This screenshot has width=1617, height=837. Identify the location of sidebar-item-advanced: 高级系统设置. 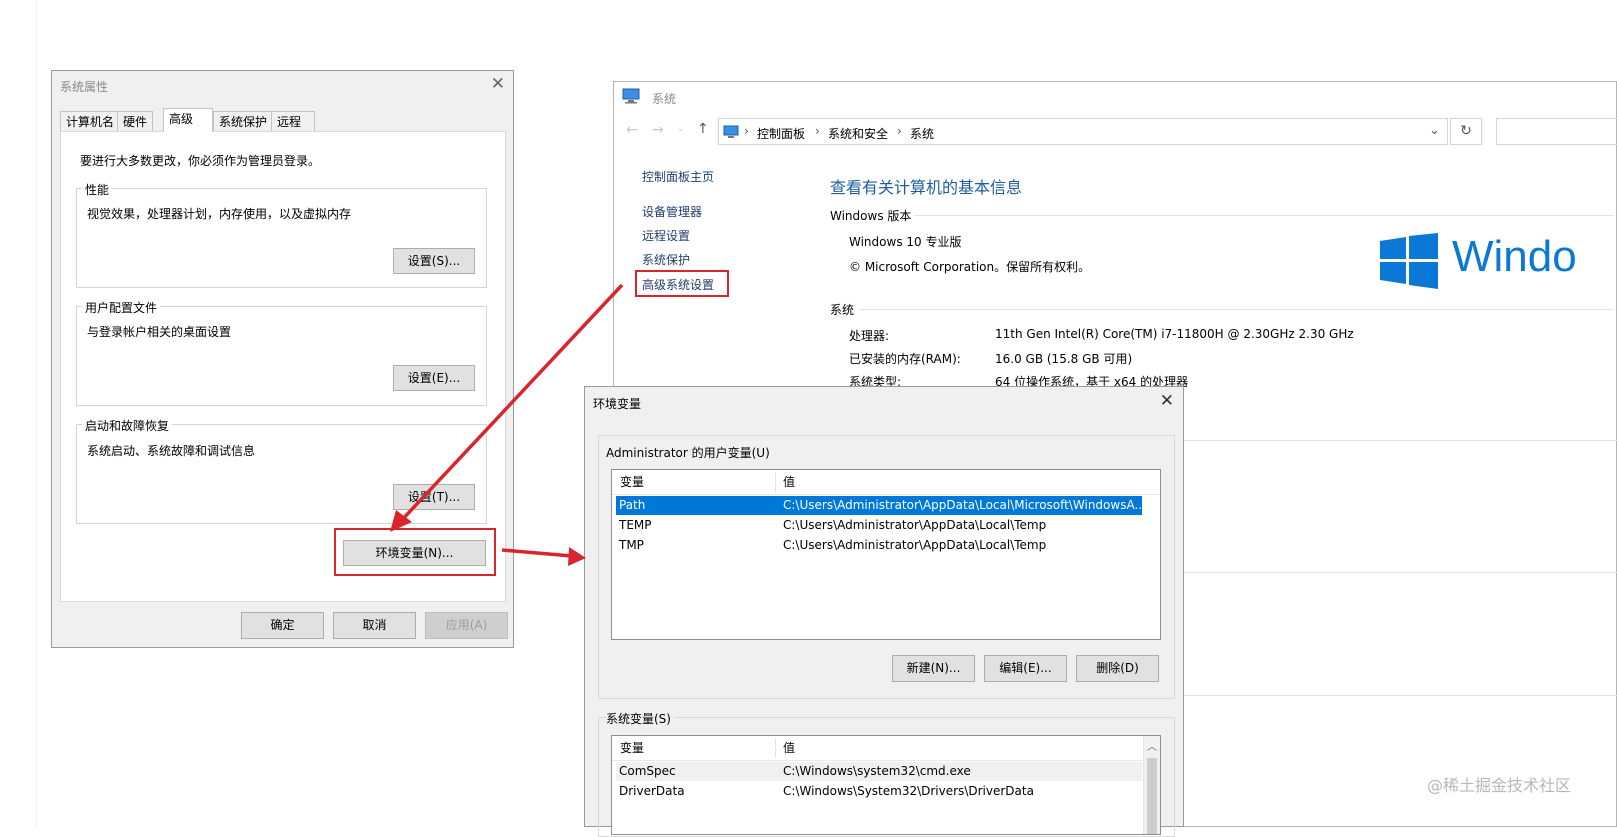
(678, 284).